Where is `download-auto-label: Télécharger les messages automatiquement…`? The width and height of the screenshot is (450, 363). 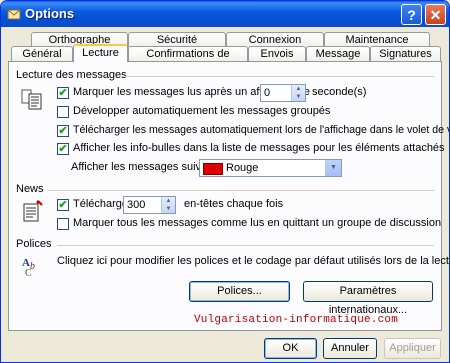 download-auto-label: Télécharger les messages automatiquement… is located at coordinates (261, 130).